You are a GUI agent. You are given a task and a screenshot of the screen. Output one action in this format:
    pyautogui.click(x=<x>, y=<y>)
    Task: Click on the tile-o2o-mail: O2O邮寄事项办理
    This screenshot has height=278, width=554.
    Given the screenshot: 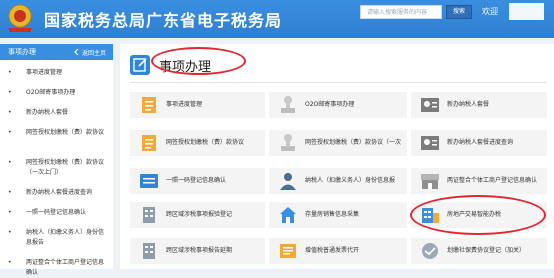 What is the action you would take?
    pyautogui.click(x=338, y=105)
    